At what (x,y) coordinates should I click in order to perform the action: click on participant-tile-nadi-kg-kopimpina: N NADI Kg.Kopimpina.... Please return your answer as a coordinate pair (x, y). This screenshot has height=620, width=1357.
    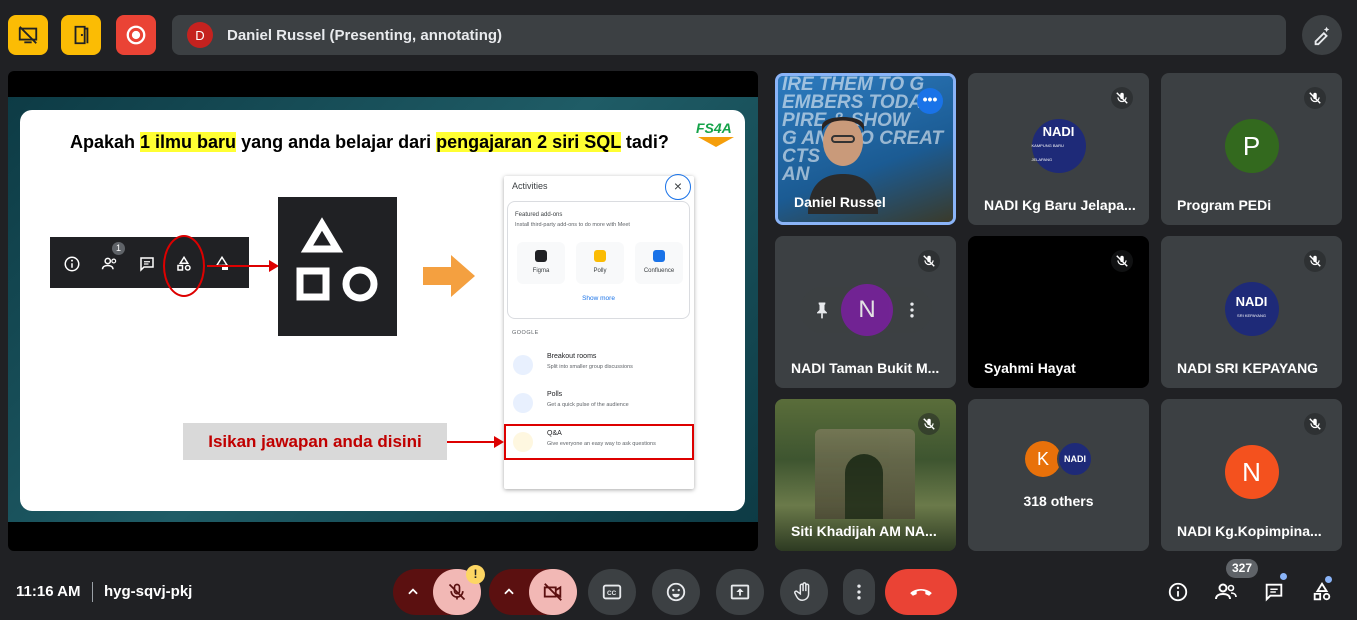
    Looking at the image, I should click on (1251, 475).